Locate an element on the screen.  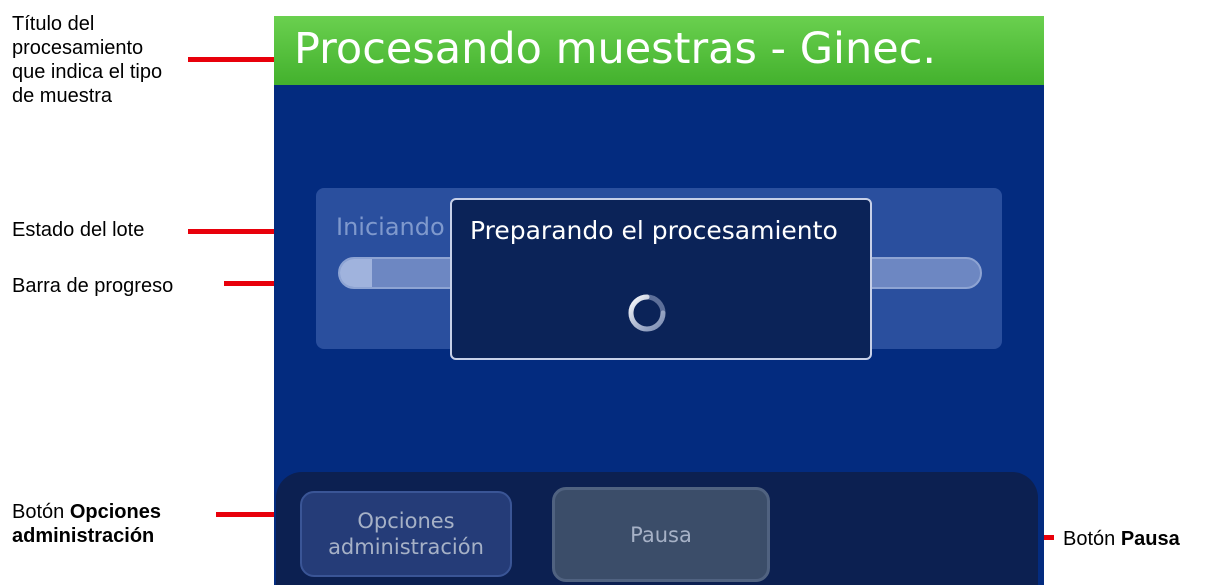
callout-admin-button: Botón Opciones administración is located at coordinates (86, 524).